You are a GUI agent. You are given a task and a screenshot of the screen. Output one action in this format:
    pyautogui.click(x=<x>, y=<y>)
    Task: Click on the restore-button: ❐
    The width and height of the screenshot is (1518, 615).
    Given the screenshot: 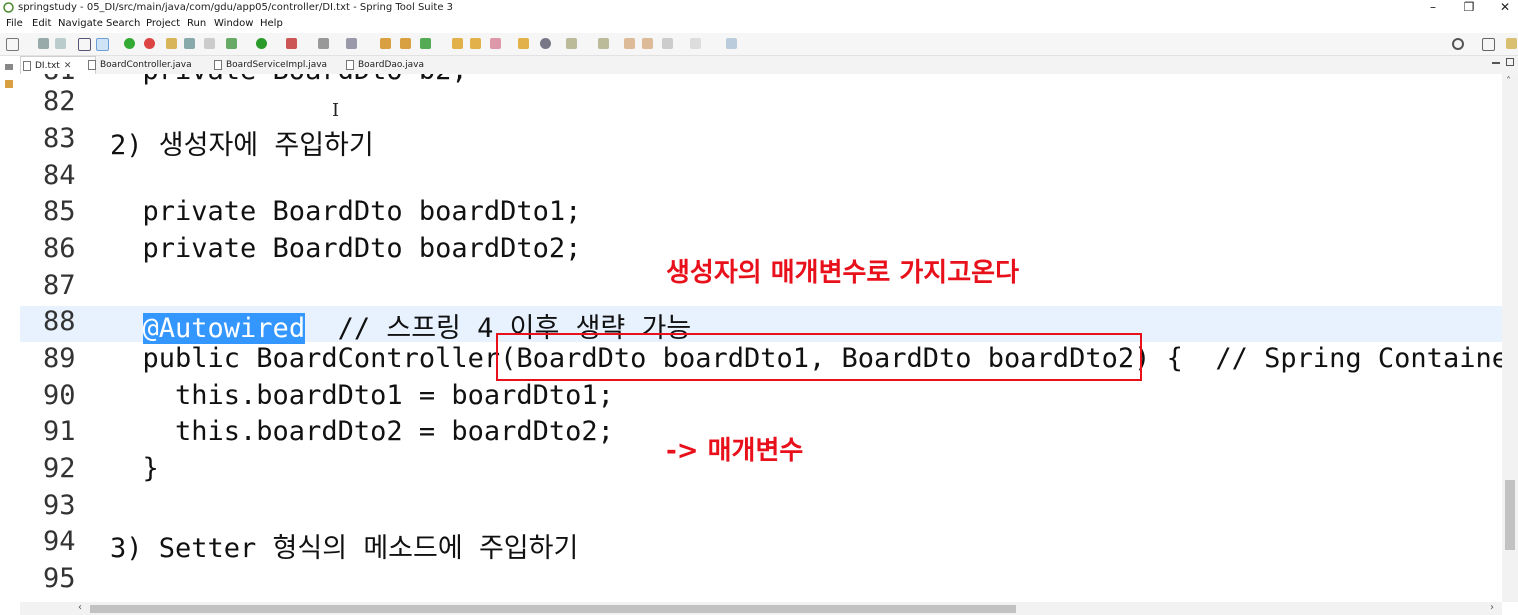 What is the action you would take?
    pyautogui.click(x=1469, y=8)
    